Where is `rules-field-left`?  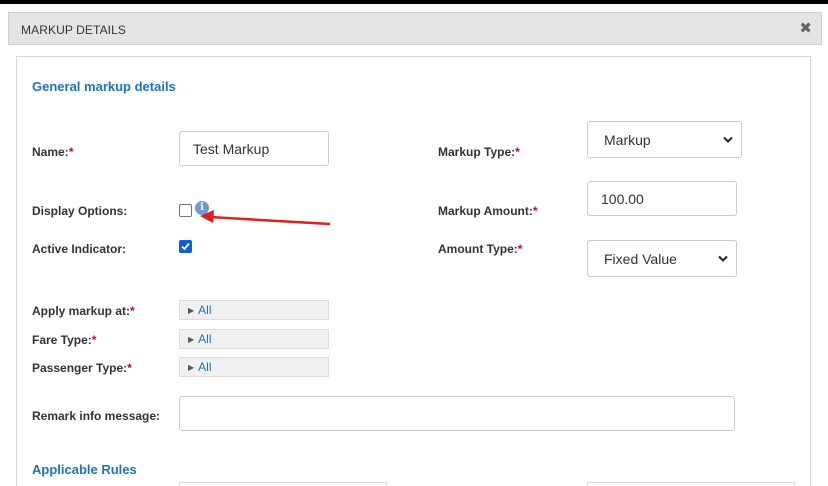
rules-field-left is located at coordinates (283, 484).